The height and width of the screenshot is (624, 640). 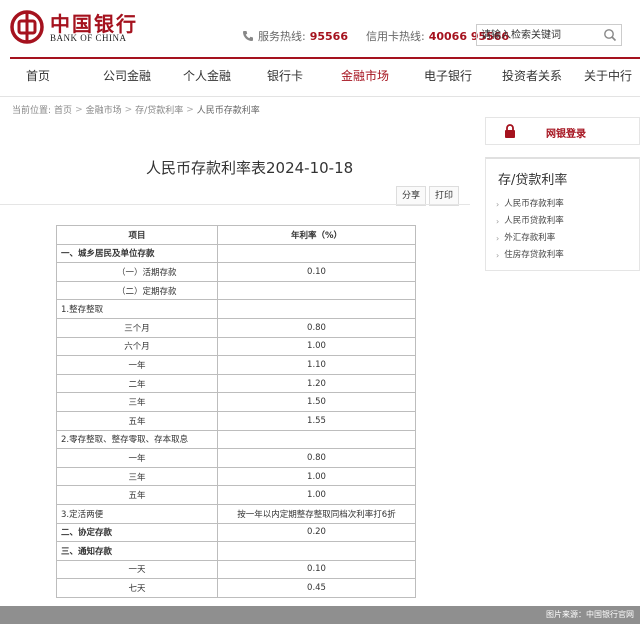 What do you see at coordinates (137, 272) in the screenshot?
I see `row-item-cell: （一）活期存款` at bounding box center [137, 272].